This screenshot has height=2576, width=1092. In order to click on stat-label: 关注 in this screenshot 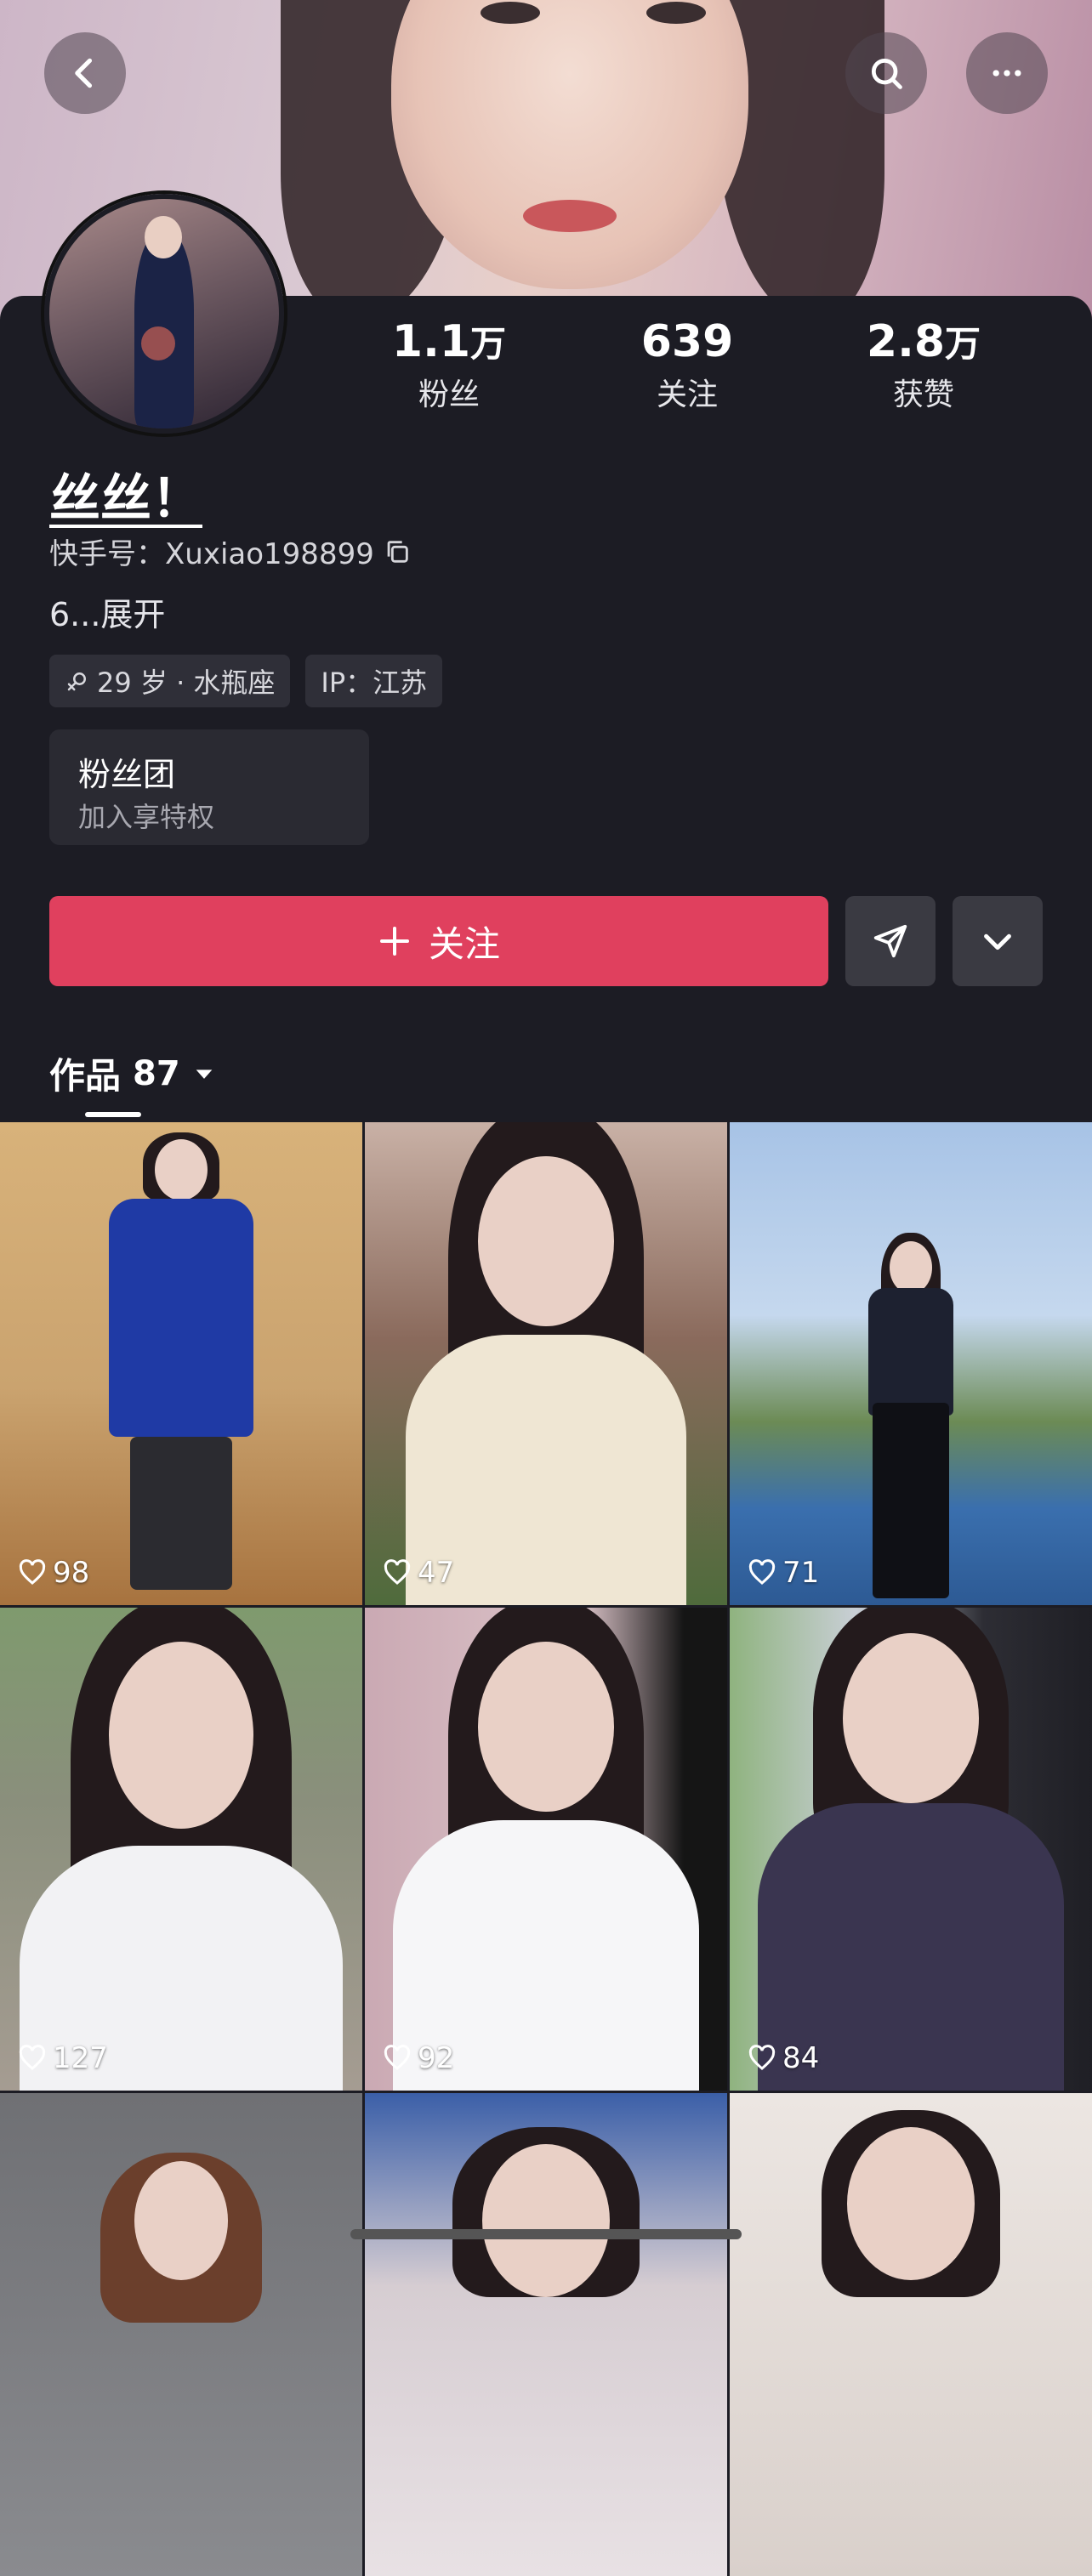, I will do `click(687, 395)`.